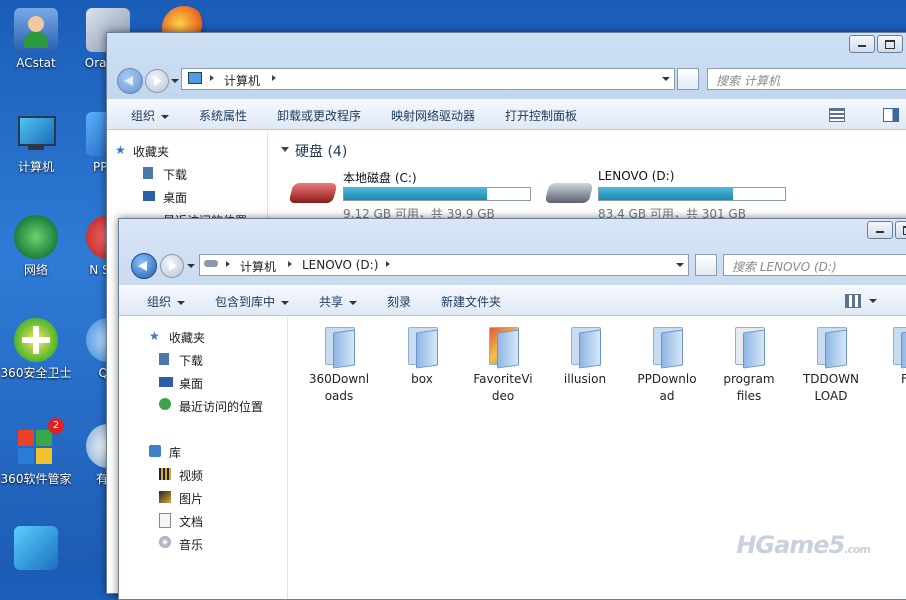  I want to click on desktop-icon-acstat: ACstat, so click(36, 39).